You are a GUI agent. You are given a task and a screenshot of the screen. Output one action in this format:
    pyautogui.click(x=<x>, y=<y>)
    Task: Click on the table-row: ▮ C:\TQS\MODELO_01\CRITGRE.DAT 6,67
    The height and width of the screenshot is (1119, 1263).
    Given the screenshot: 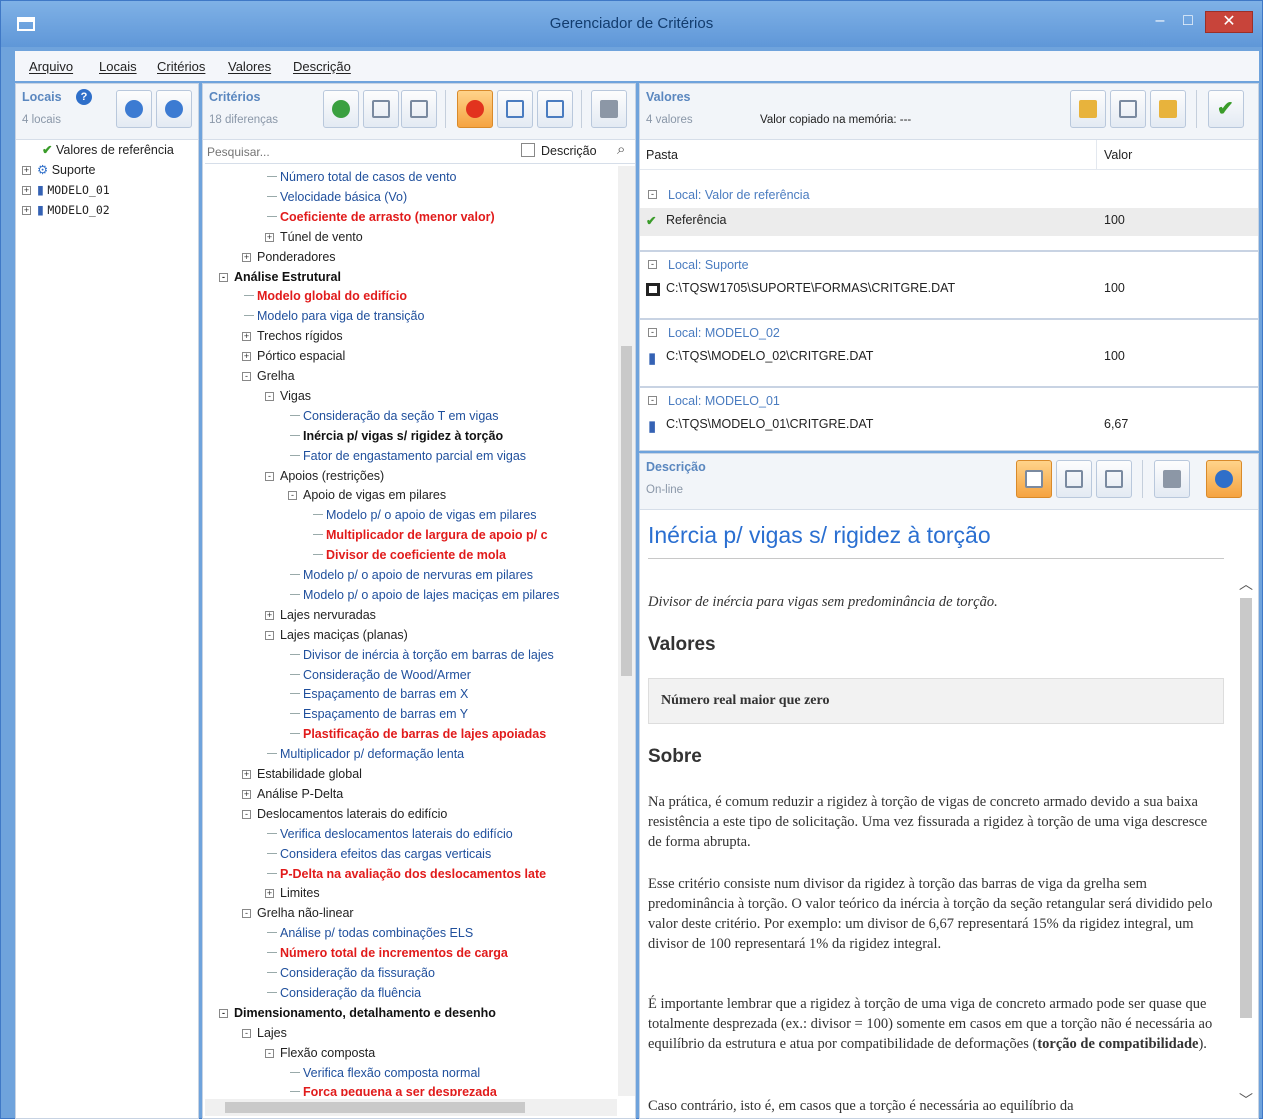 What is the action you would take?
    pyautogui.click(x=949, y=426)
    